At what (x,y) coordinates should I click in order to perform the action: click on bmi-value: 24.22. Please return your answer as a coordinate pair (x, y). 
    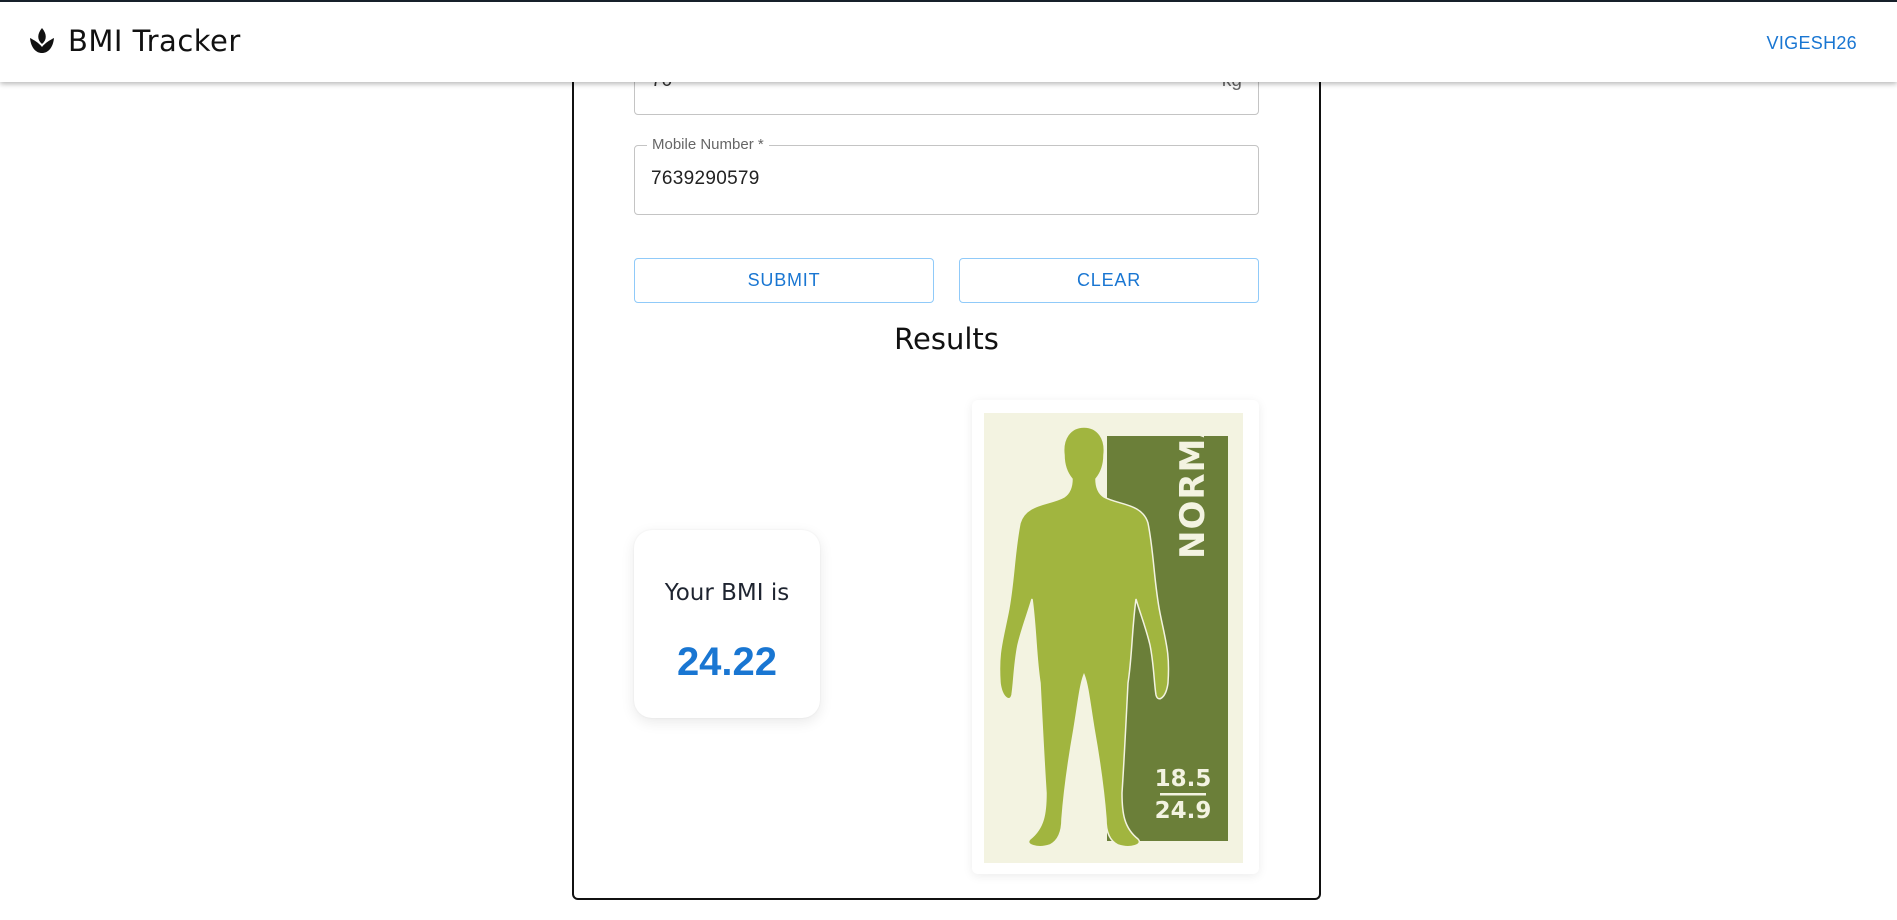
    Looking at the image, I should click on (727, 662).